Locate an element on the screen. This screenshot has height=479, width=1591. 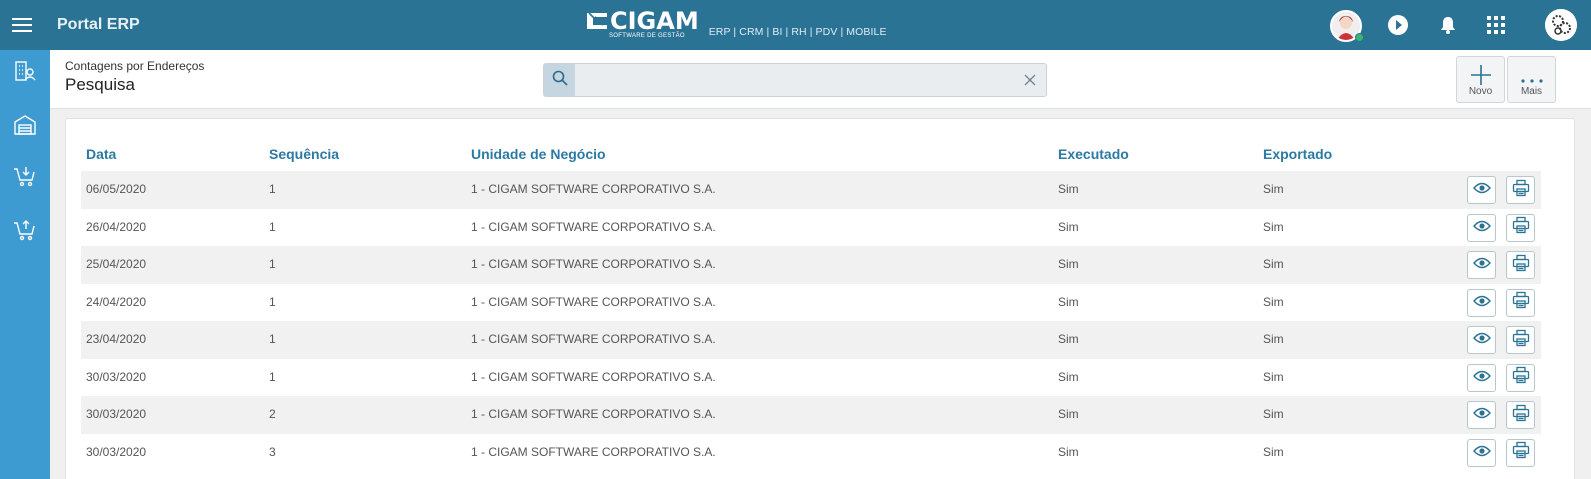
column-header-exported: Exportado is located at coordinates (1297, 154).